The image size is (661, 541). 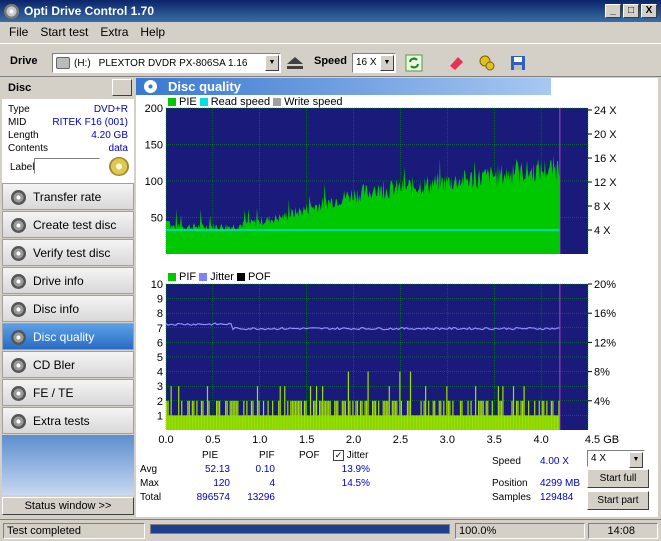 What do you see at coordinates (68, 336) in the screenshot?
I see `nav-disc-quality: Disc quality` at bounding box center [68, 336].